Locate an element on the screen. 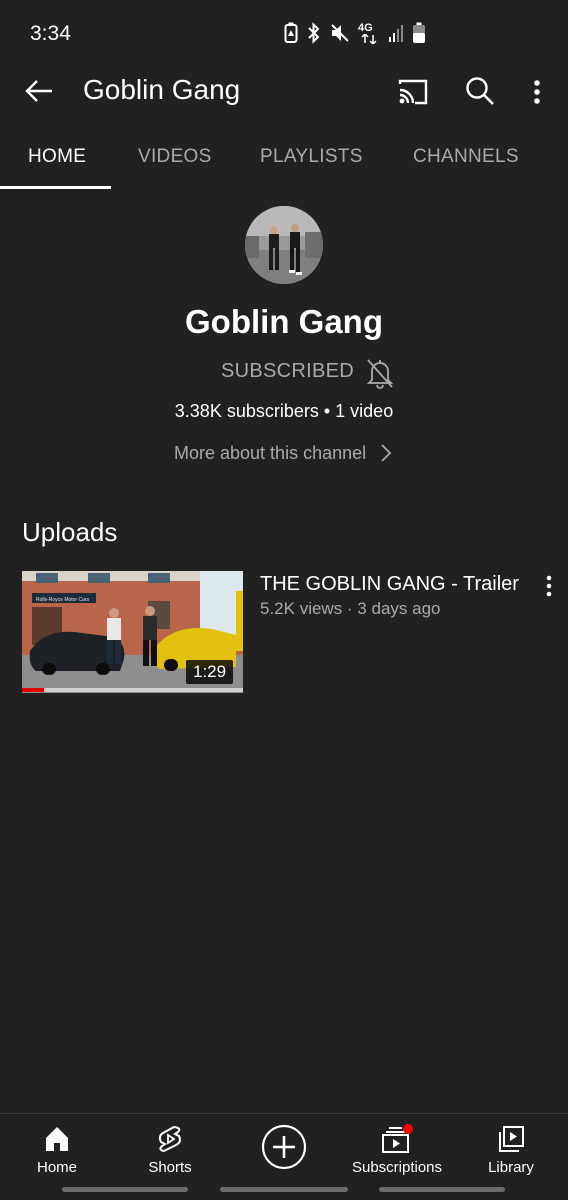 The image size is (568, 1200). library-icon is located at coordinates (511, 1139).